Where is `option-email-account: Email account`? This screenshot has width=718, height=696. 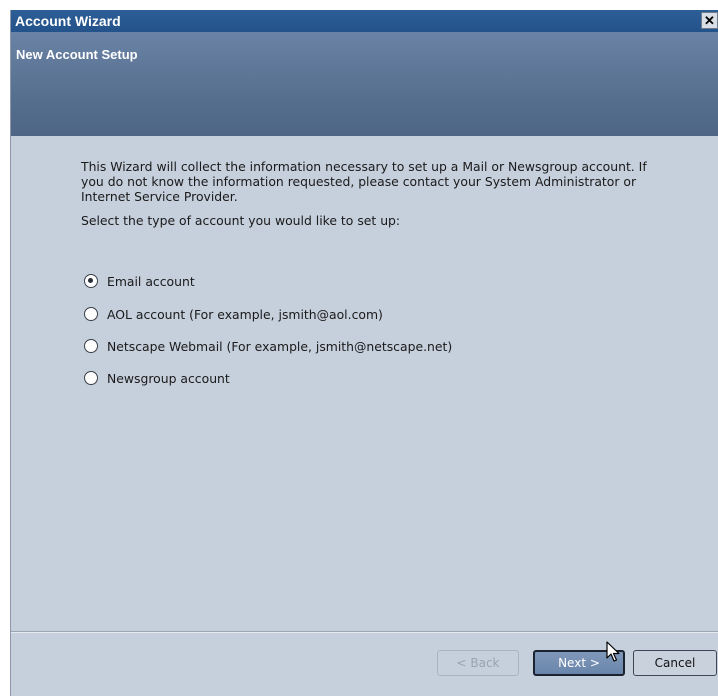 option-email-account: Email account is located at coordinates (139, 281).